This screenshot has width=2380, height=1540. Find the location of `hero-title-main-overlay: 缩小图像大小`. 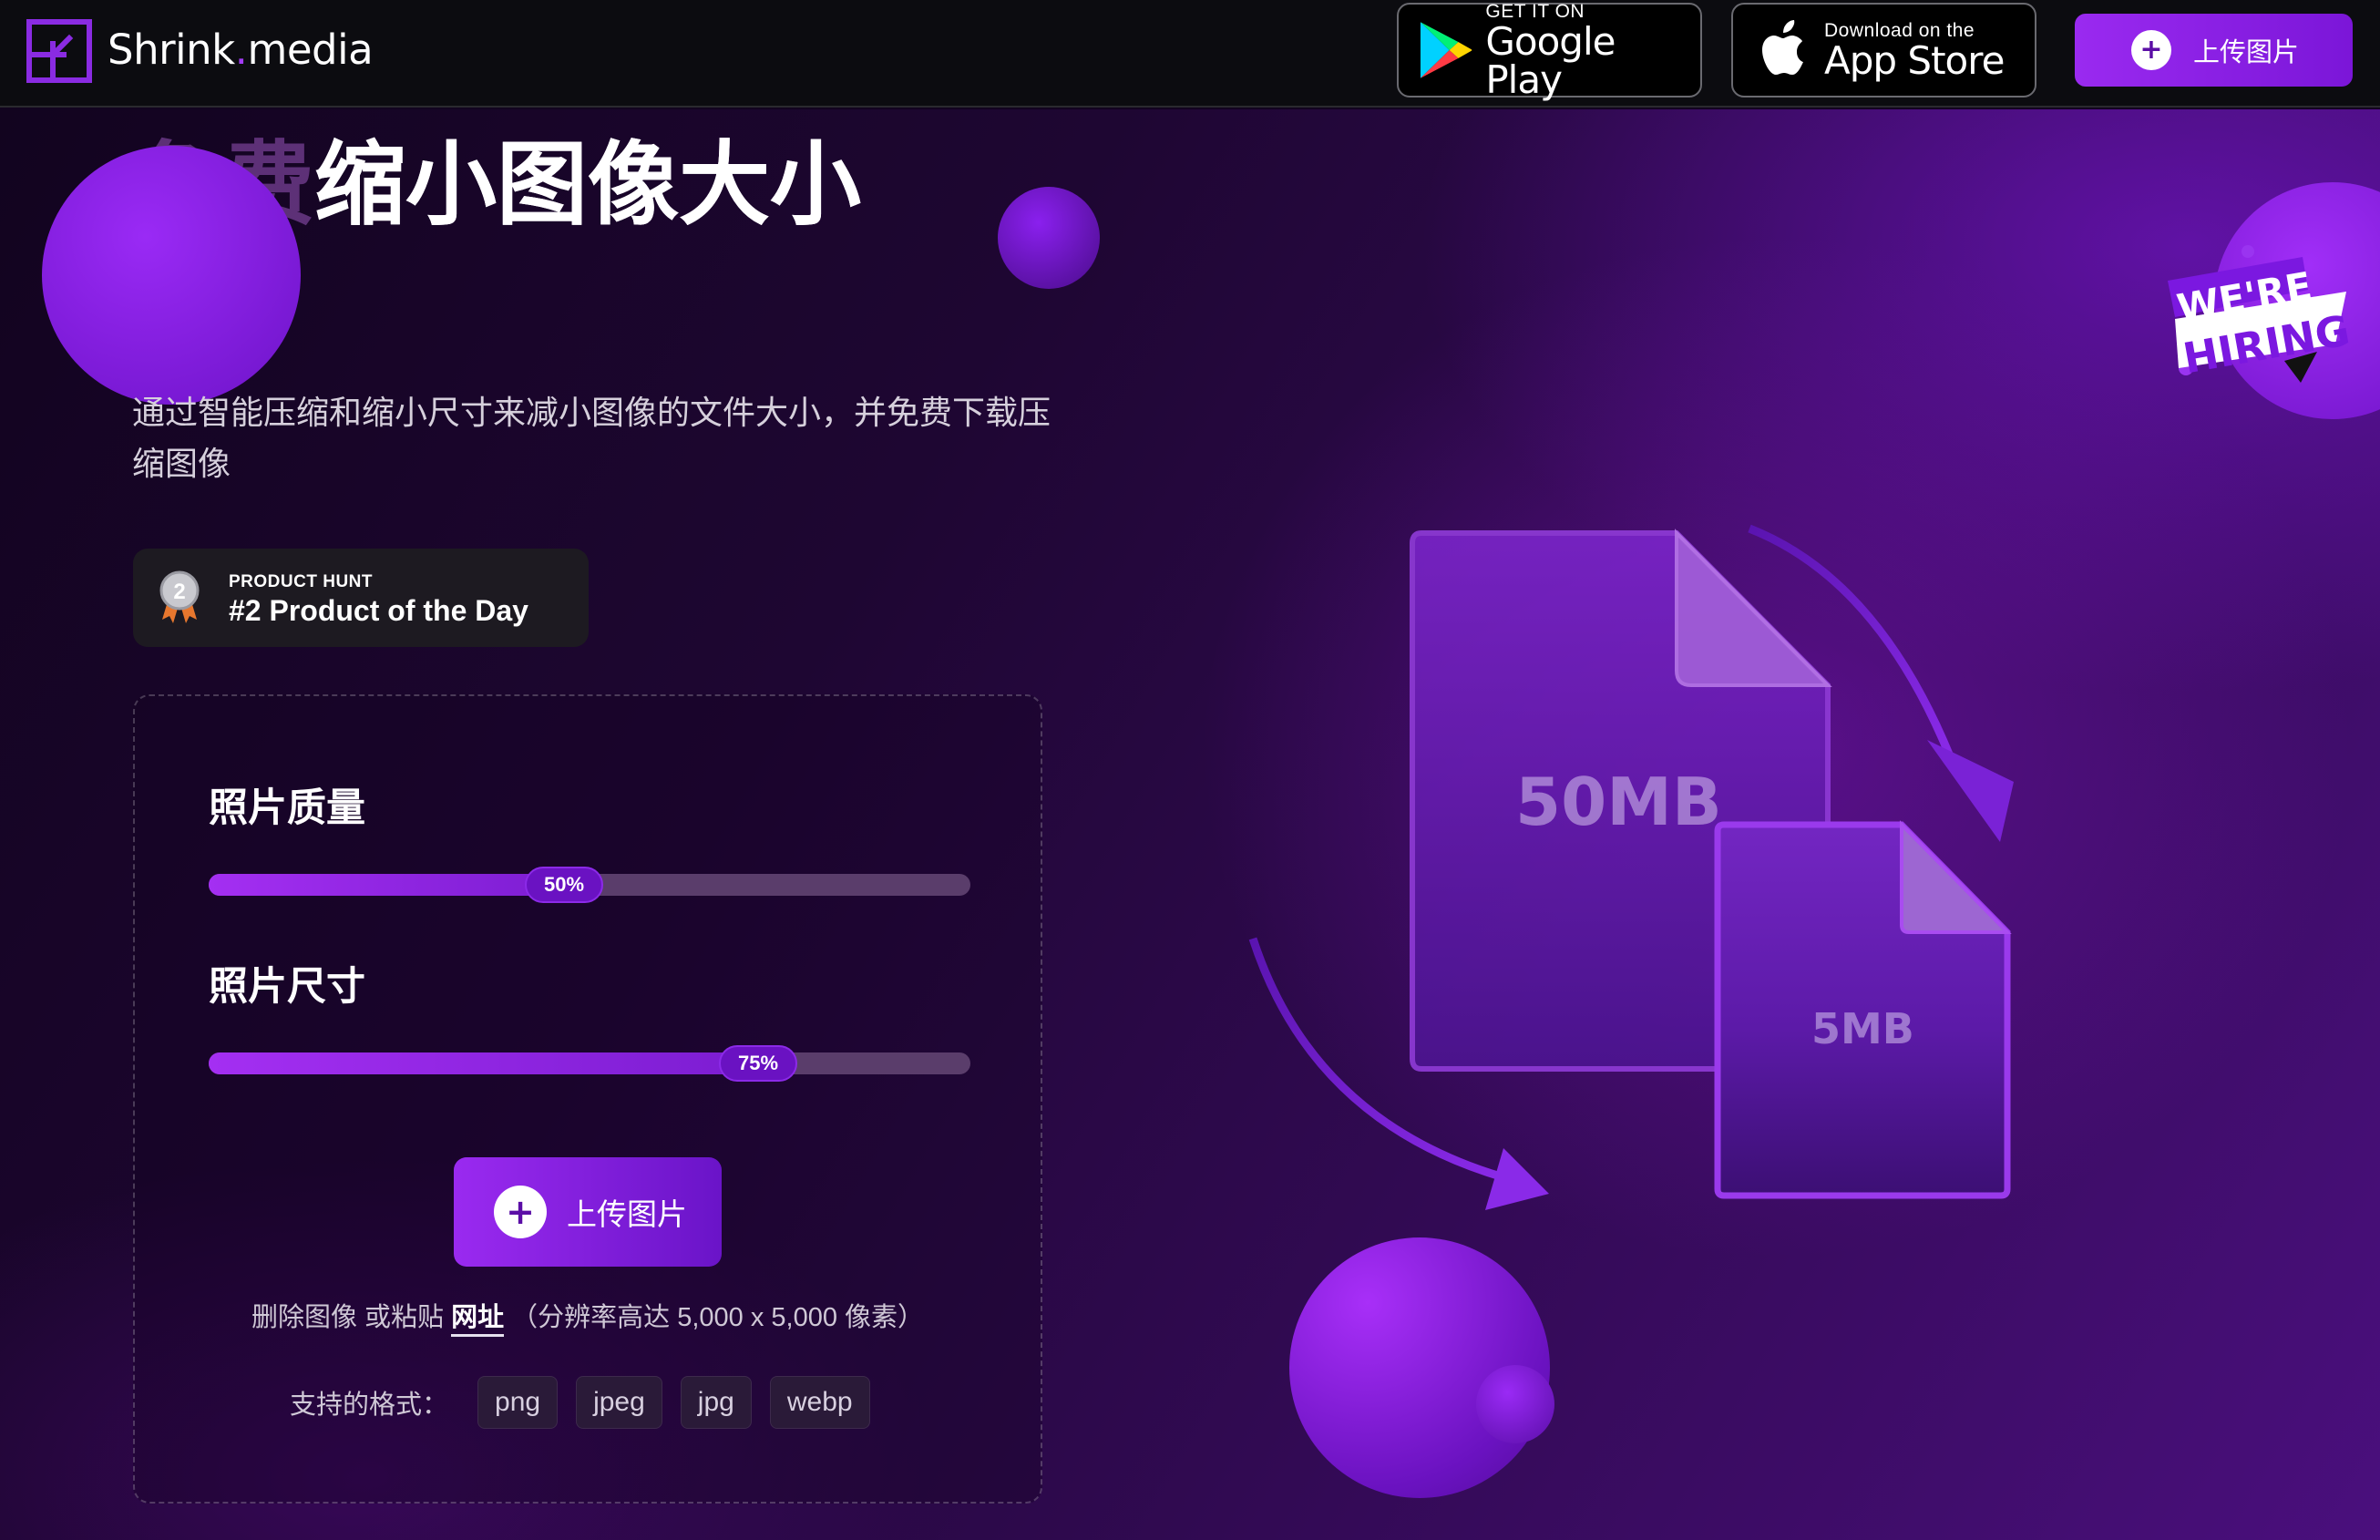

hero-title-main-overlay: 缩小图像大小 is located at coordinates (588, 184).